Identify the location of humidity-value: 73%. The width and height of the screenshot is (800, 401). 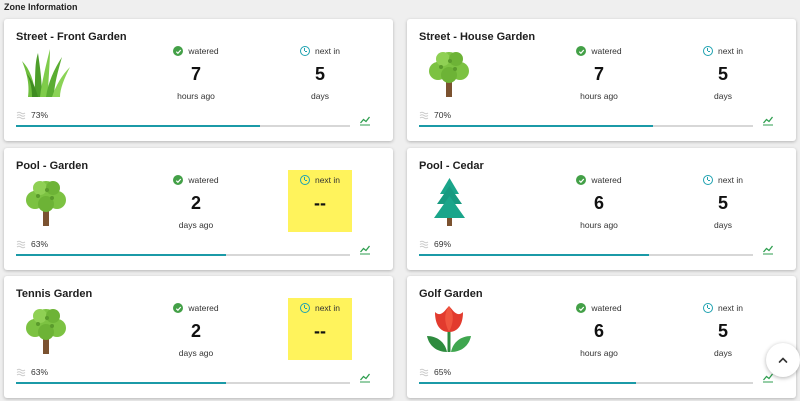
(40, 115).